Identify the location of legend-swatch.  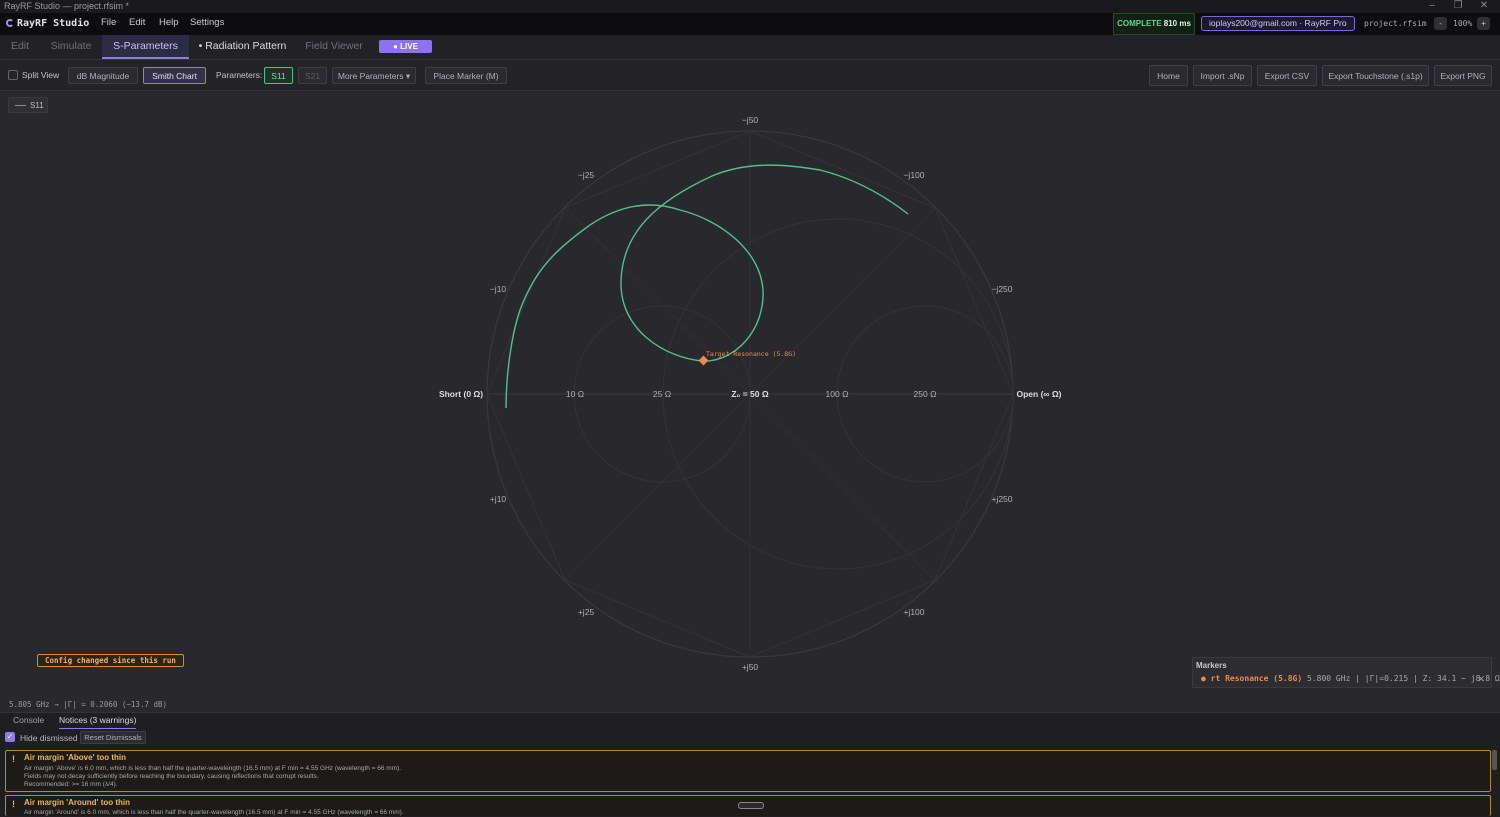
(20, 105).